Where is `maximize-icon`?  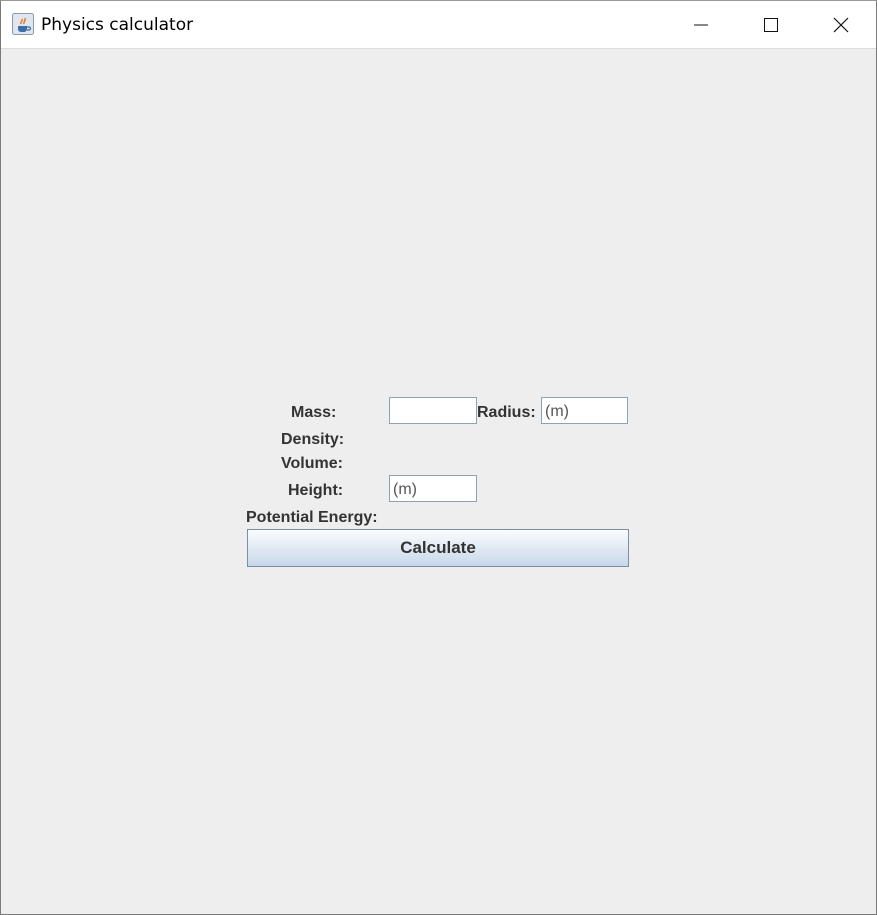
maximize-icon is located at coordinates (771, 24).